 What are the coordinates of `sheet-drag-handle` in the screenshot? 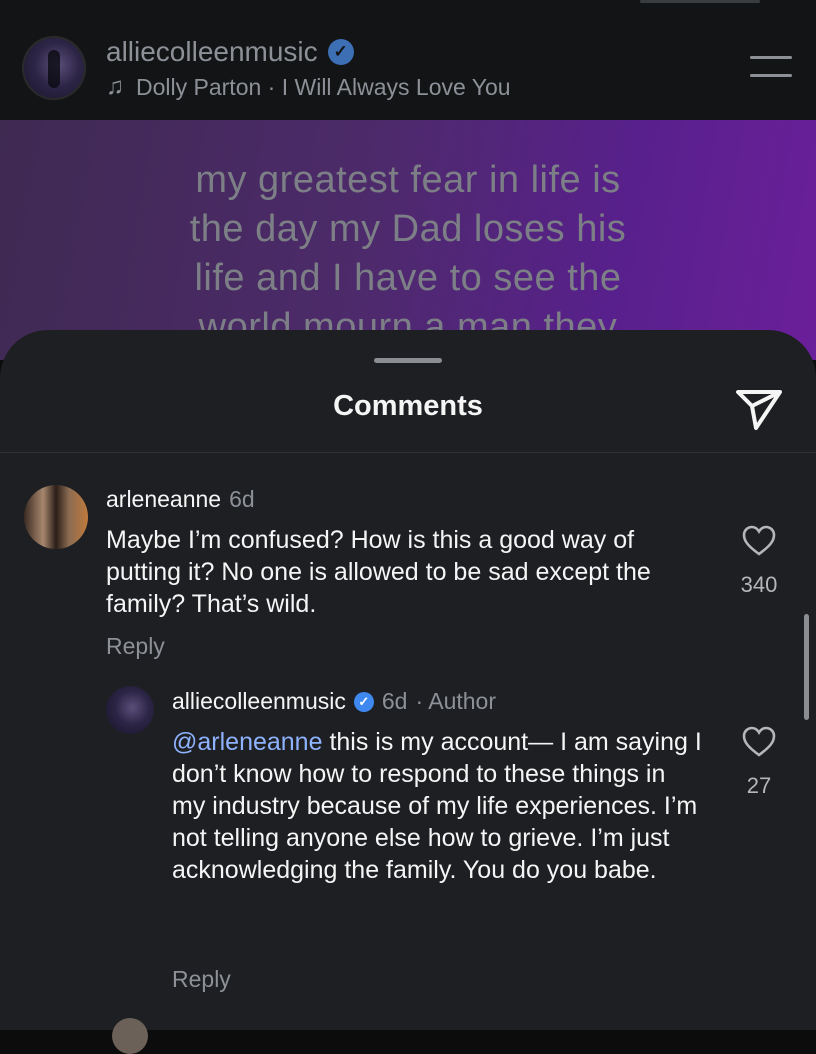 It's located at (408, 360).